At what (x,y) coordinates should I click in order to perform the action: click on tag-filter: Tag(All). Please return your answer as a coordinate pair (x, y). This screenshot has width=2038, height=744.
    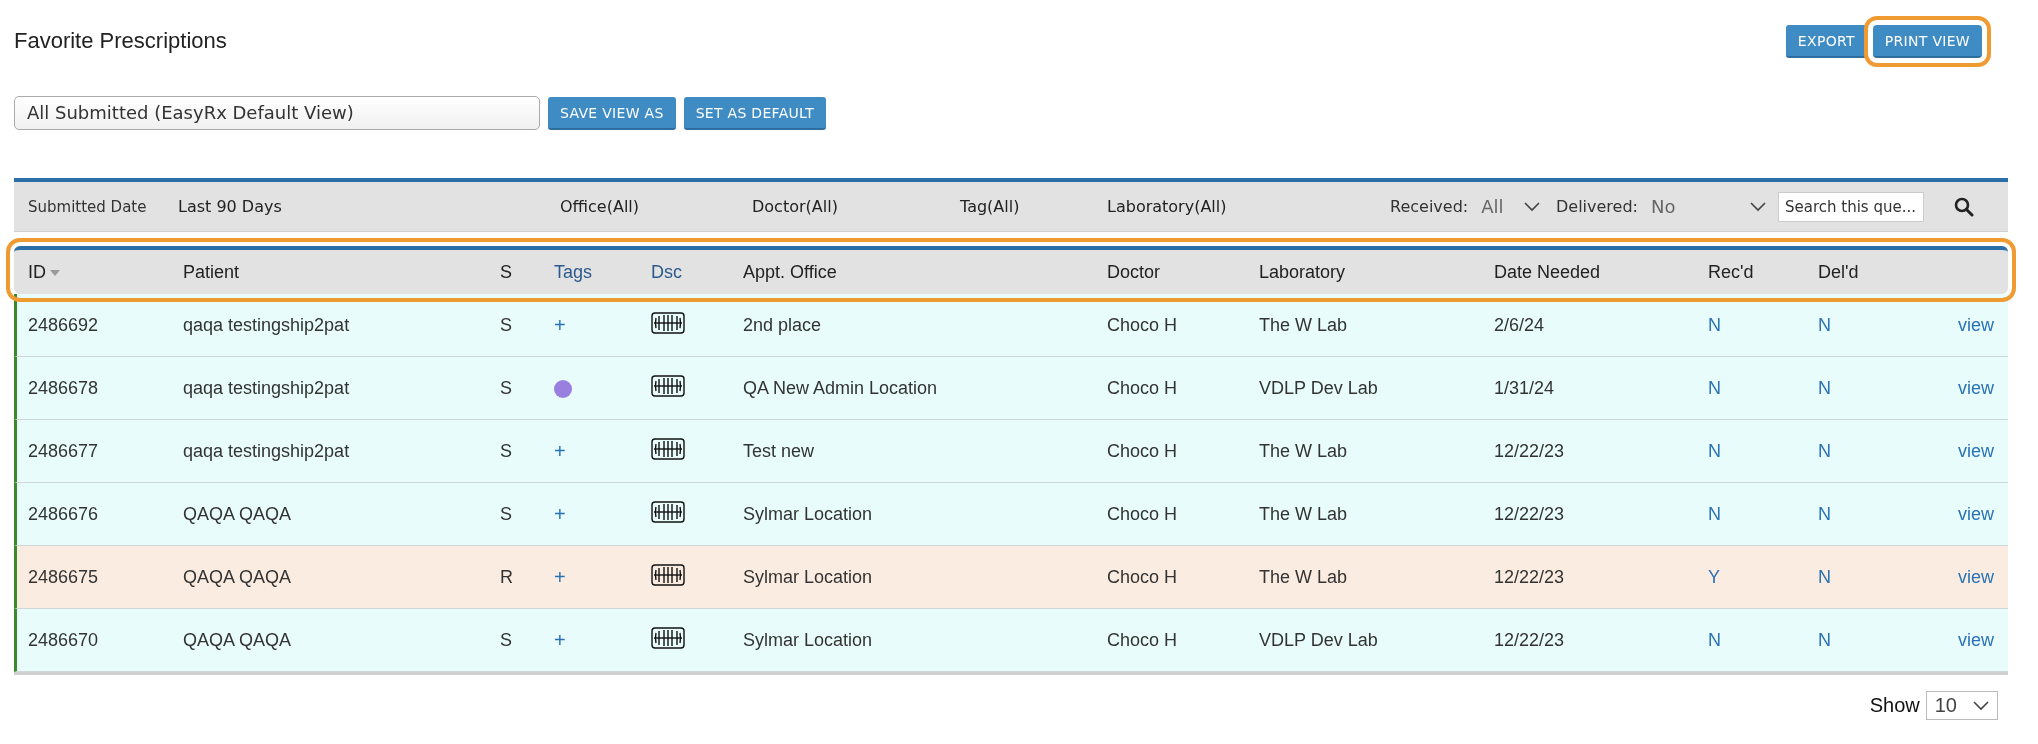
    Looking at the image, I should click on (1033, 206).